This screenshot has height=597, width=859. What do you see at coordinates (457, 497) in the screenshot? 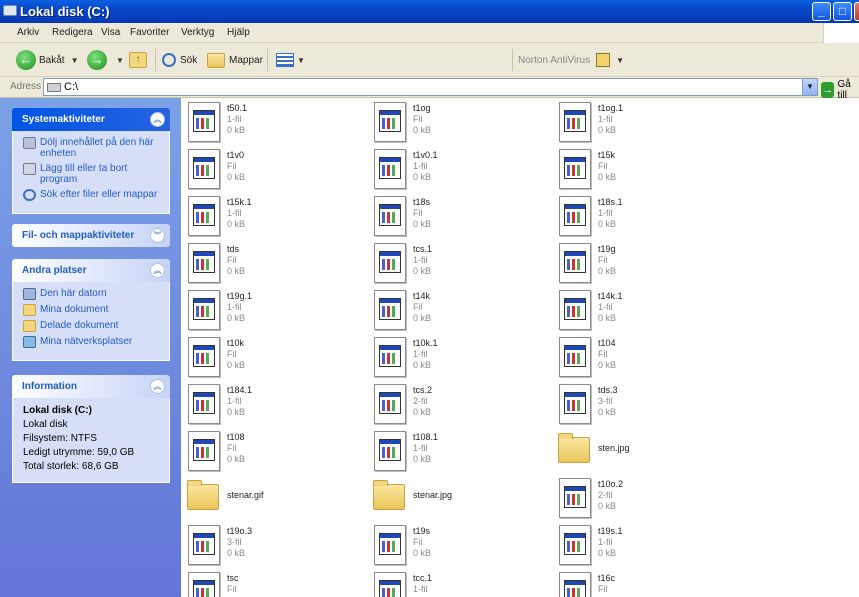
I see `folder-item: stenar.jpg` at bounding box center [457, 497].